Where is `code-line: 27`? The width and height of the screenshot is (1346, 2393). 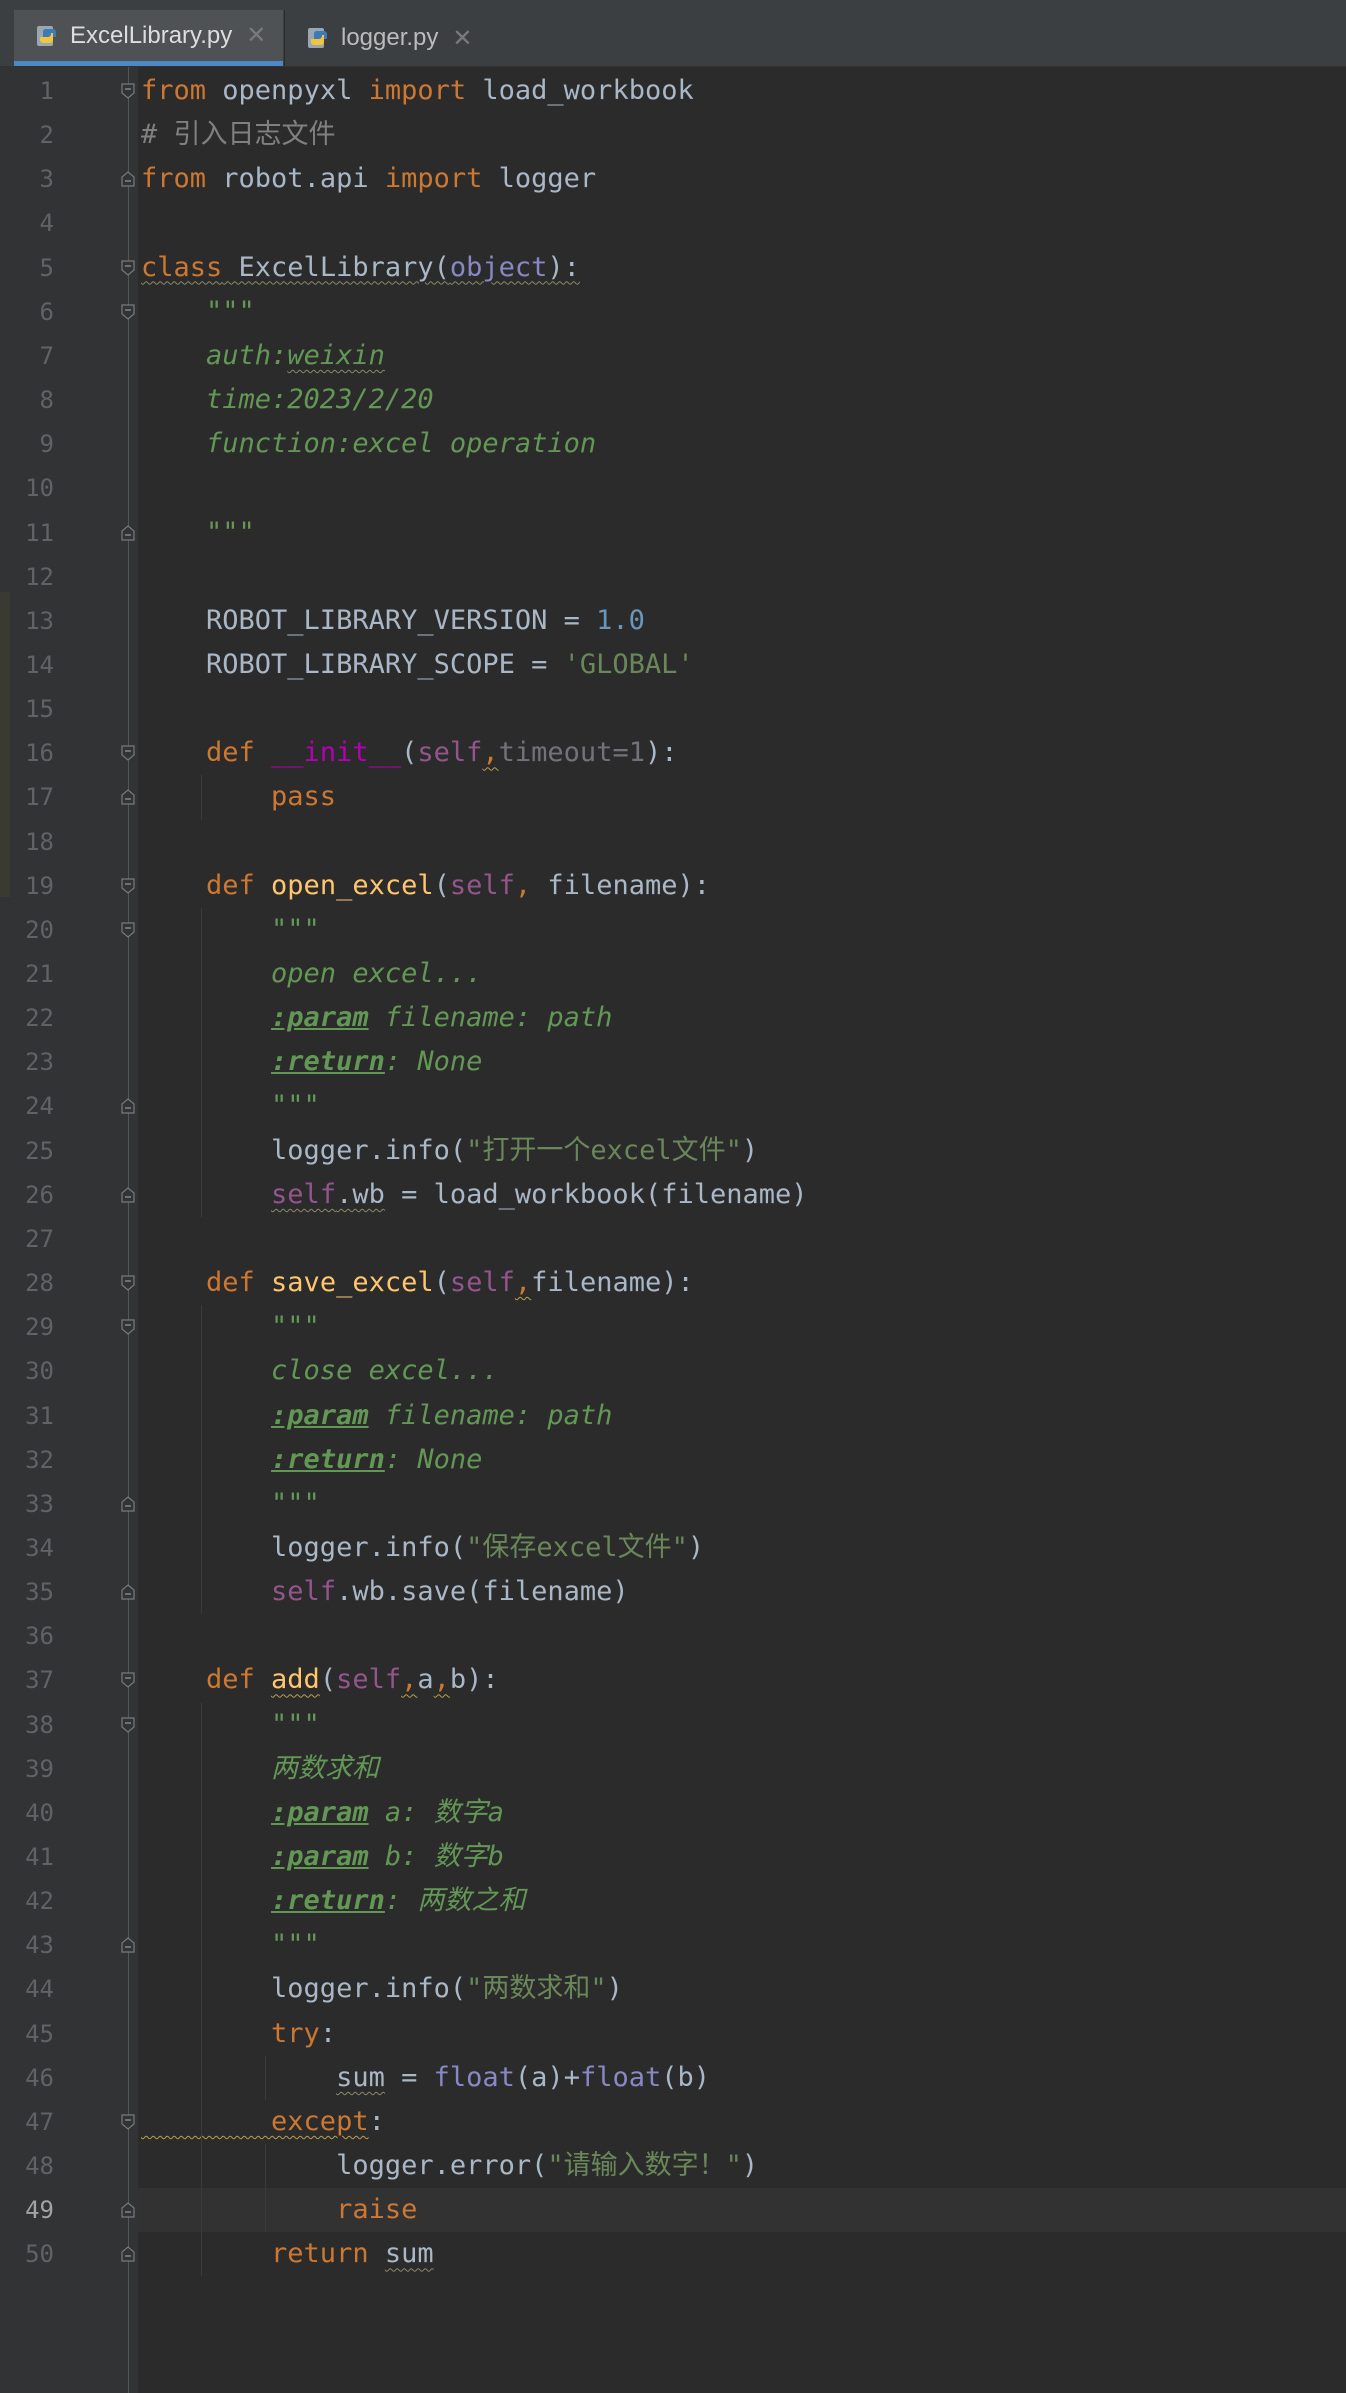
code-line: 27 is located at coordinates (673, 1239).